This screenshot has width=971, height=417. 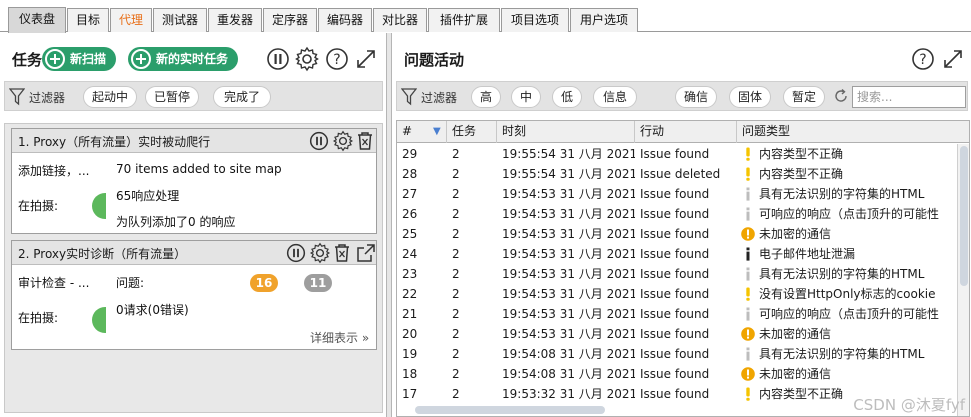 What do you see at coordinates (400, 20) in the screenshot?
I see `tab-comparer: 对比器` at bounding box center [400, 20].